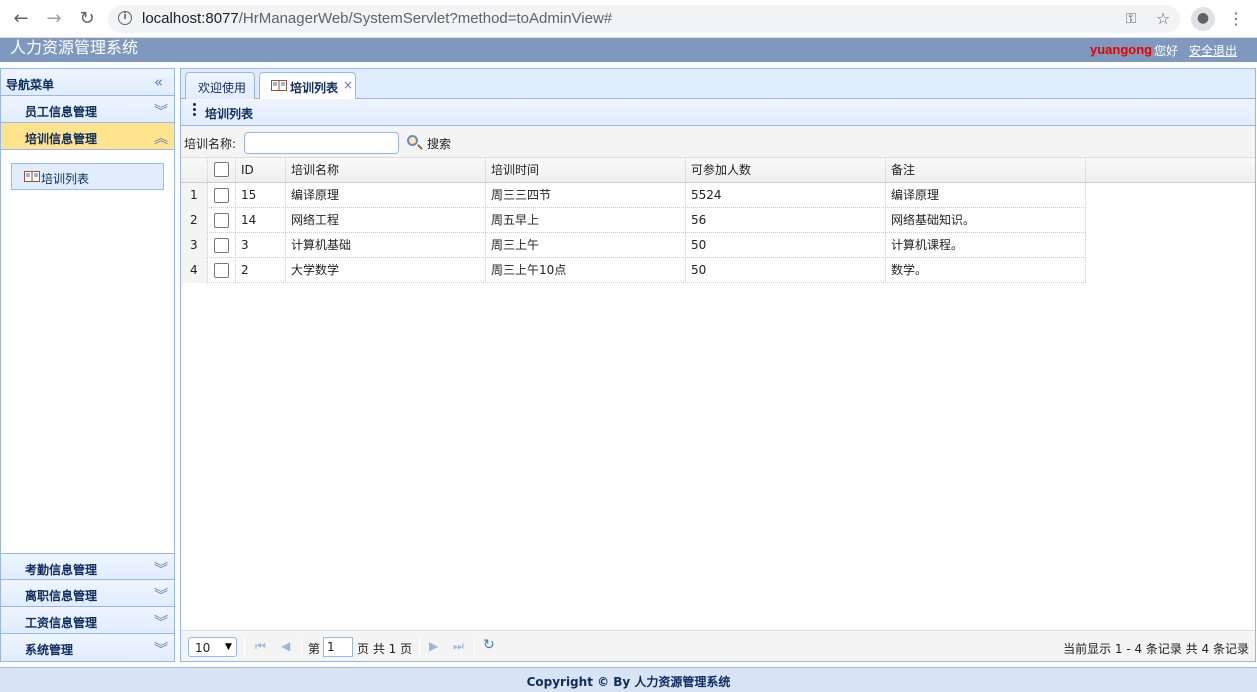 Image resolution: width=1257 pixels, height=692 pixels. I want to click on cell-id: 2, so click(261, 270).